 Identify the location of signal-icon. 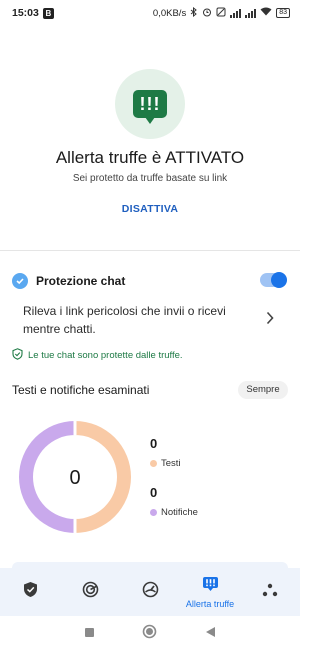
(236, 13).